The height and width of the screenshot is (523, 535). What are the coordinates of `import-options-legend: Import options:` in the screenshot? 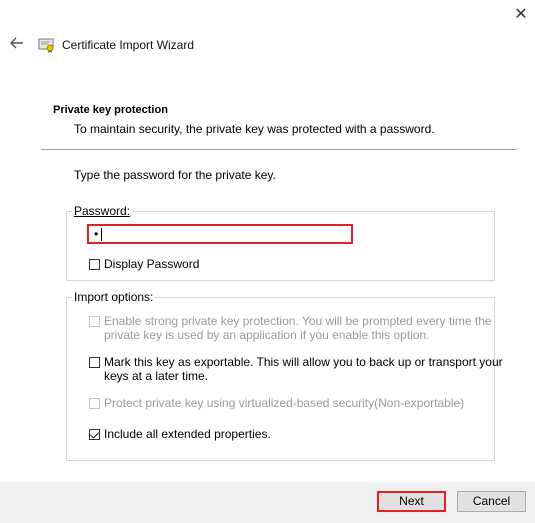 It's located at (114, 297).